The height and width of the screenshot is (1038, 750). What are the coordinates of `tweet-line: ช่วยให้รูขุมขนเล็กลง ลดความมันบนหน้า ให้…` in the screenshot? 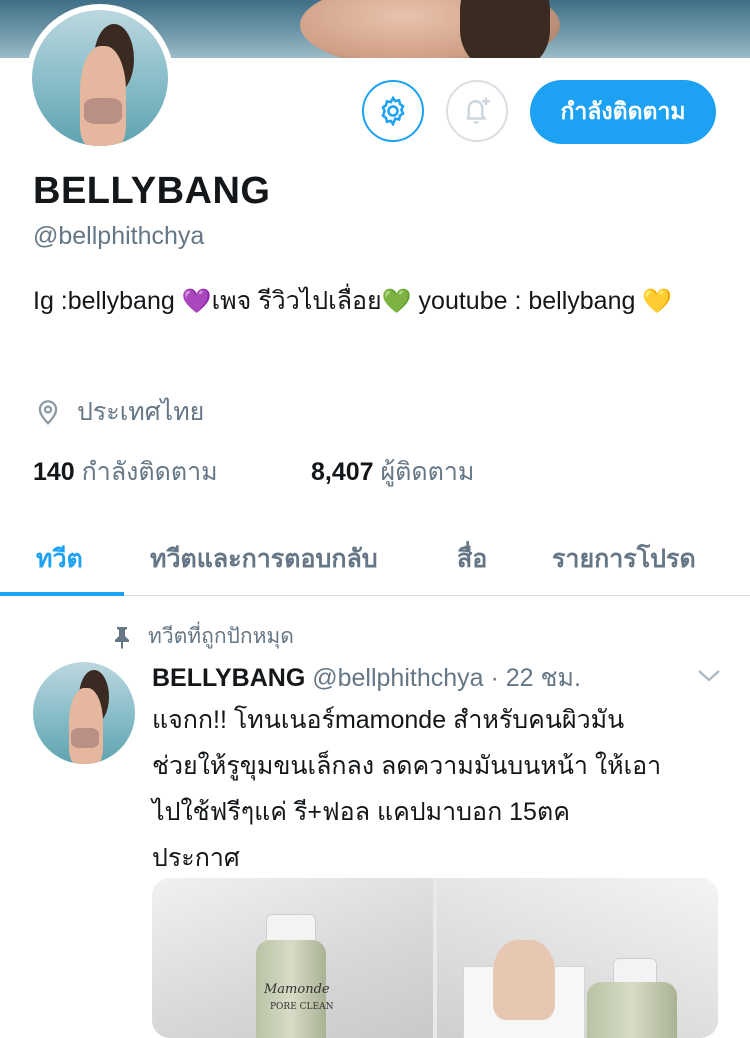 It's located at (407, 766).